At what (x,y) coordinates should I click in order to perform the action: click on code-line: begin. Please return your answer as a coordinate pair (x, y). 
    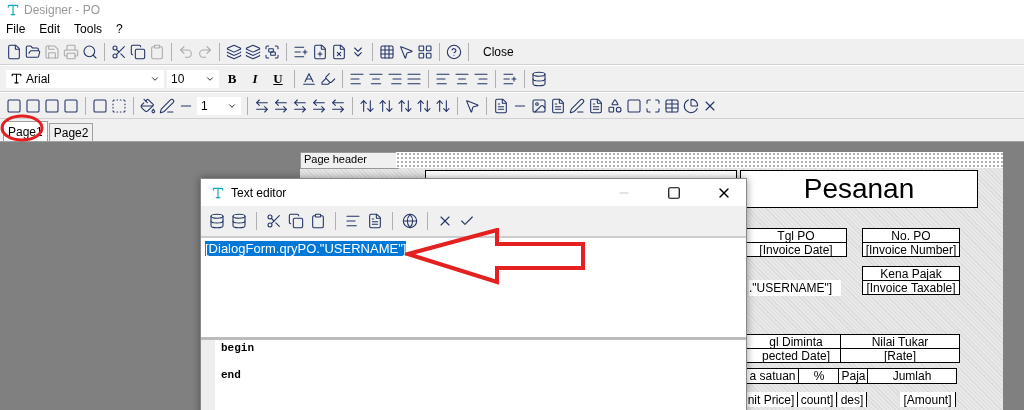
    Looking at the image, I should click on (237, 348).